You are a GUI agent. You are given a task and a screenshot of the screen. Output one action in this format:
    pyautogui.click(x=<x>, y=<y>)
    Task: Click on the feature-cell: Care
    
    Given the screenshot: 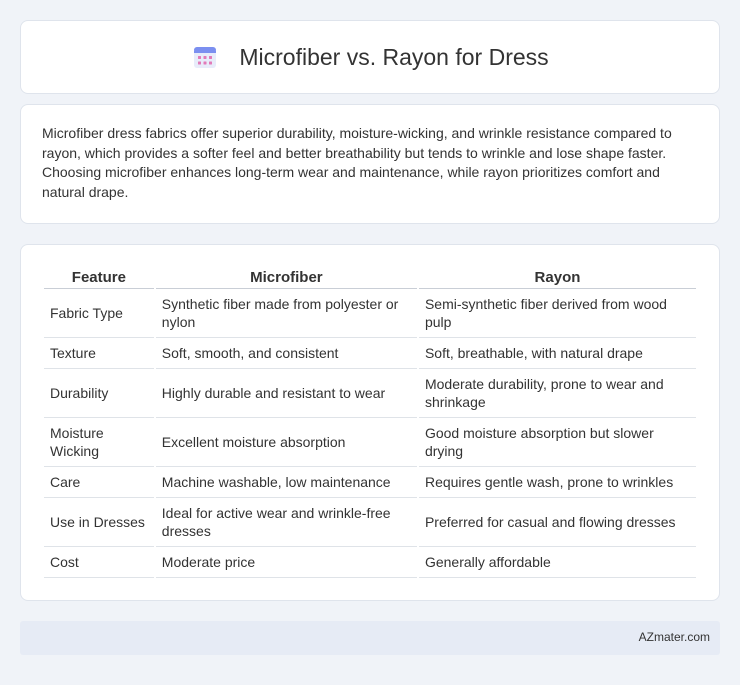 What is the action you would take?
    pyautogui.click(x=99, y=482)
    